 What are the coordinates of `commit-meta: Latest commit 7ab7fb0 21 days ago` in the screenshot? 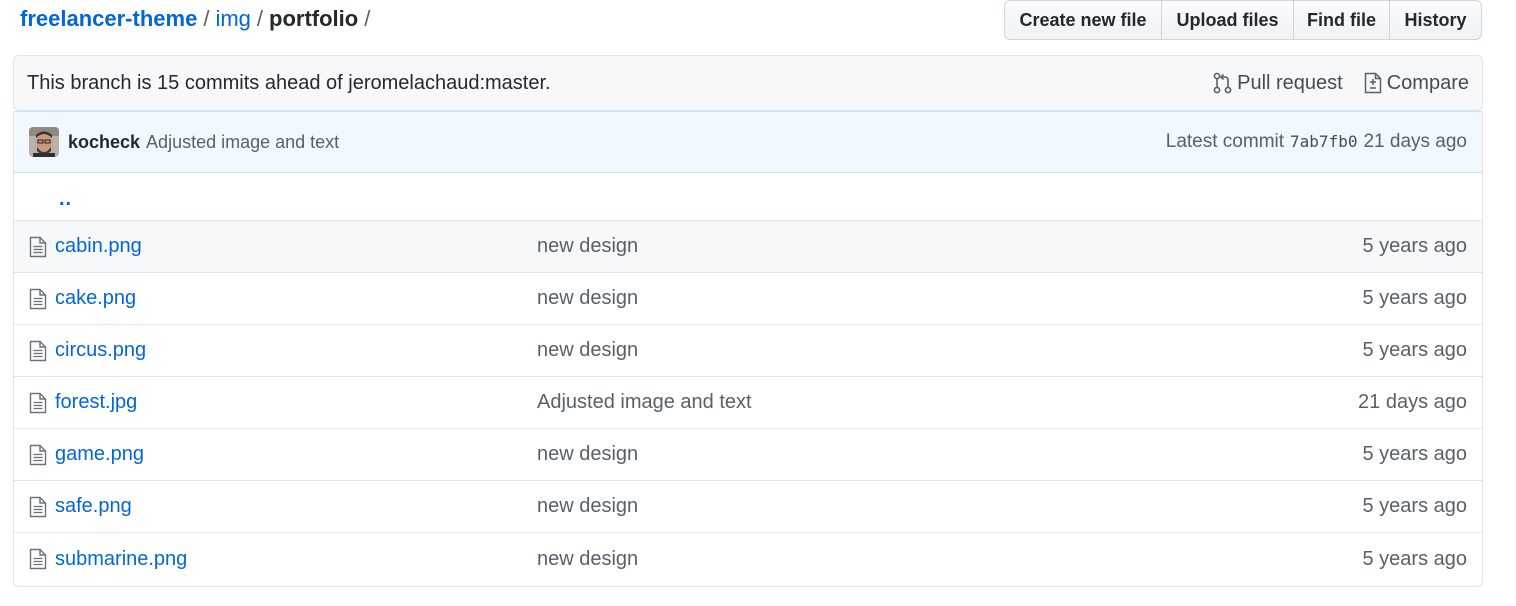 It's located at (1316, 142).